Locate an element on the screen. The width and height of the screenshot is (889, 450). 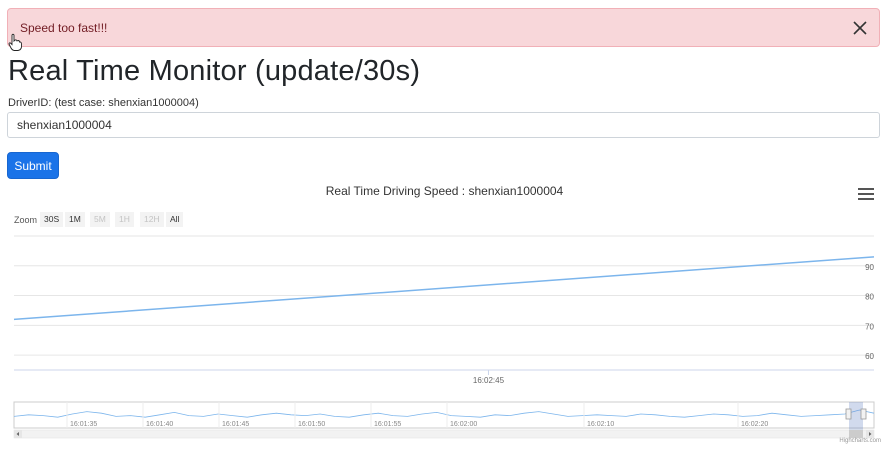
zoom-30s-button: 30S is located at coordinates (52, 219).